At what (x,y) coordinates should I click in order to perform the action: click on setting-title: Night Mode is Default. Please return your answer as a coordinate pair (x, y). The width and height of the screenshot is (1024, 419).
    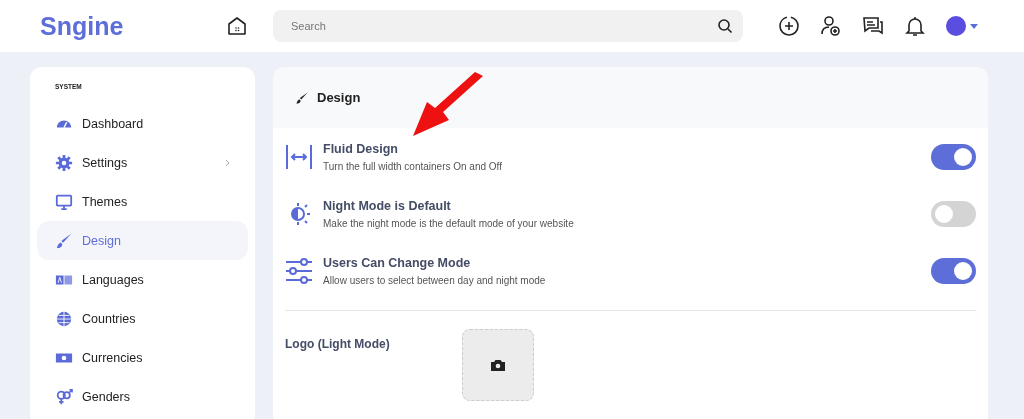
    Looking at the image, I should click on (387, 205).